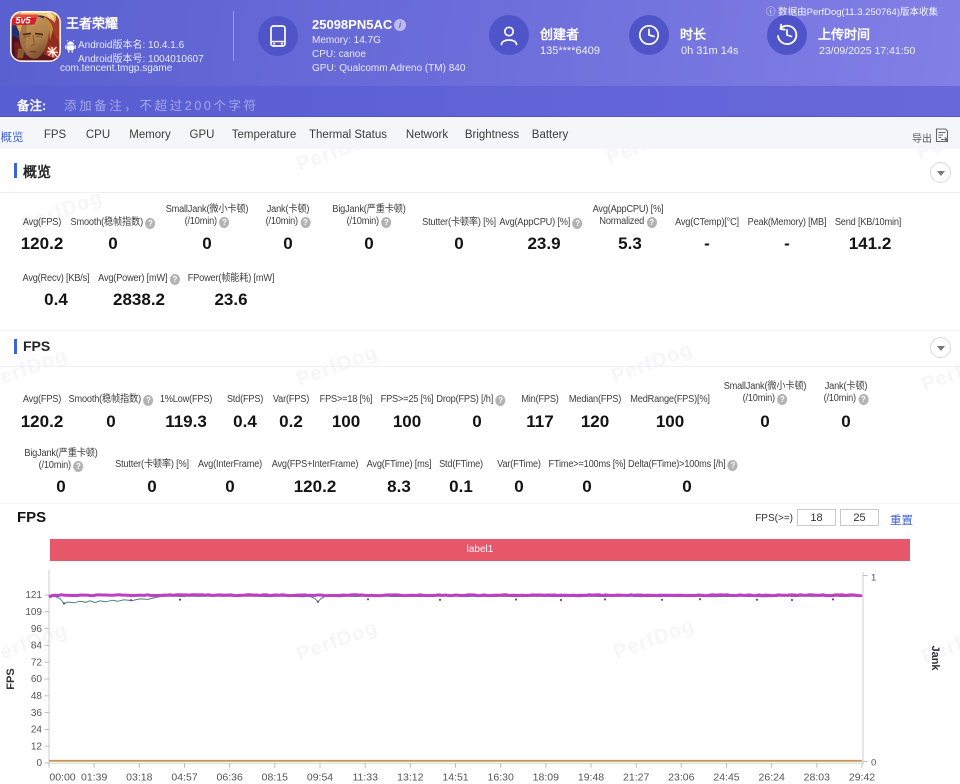 The width and height of the screenshot is (960, 784). What do you see at coordinates (139, 778) in the screenshot?
I see `svg-text: 03:18` at bounding box center [139, 778].